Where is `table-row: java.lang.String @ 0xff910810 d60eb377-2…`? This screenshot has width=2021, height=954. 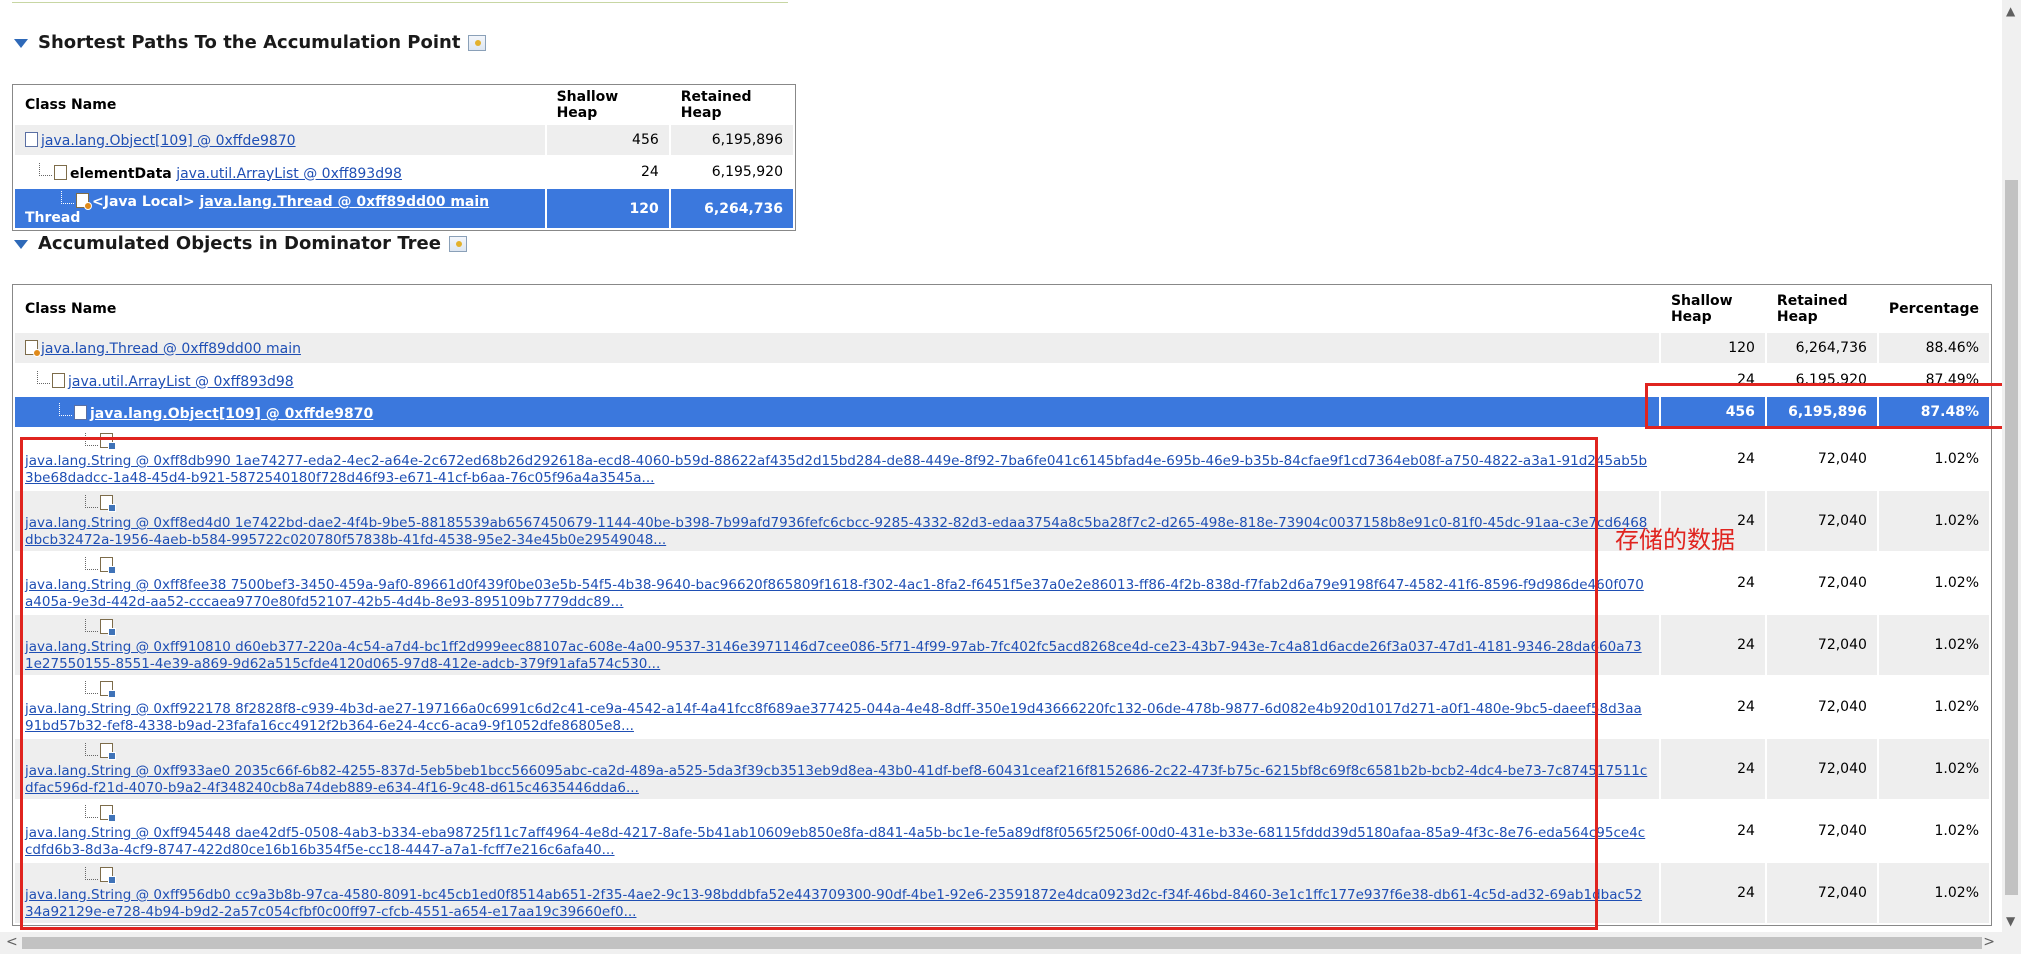 table-row: java.lang.String @ 0xff910810 d60eb377-2… is located at coordinates (1002, 645).